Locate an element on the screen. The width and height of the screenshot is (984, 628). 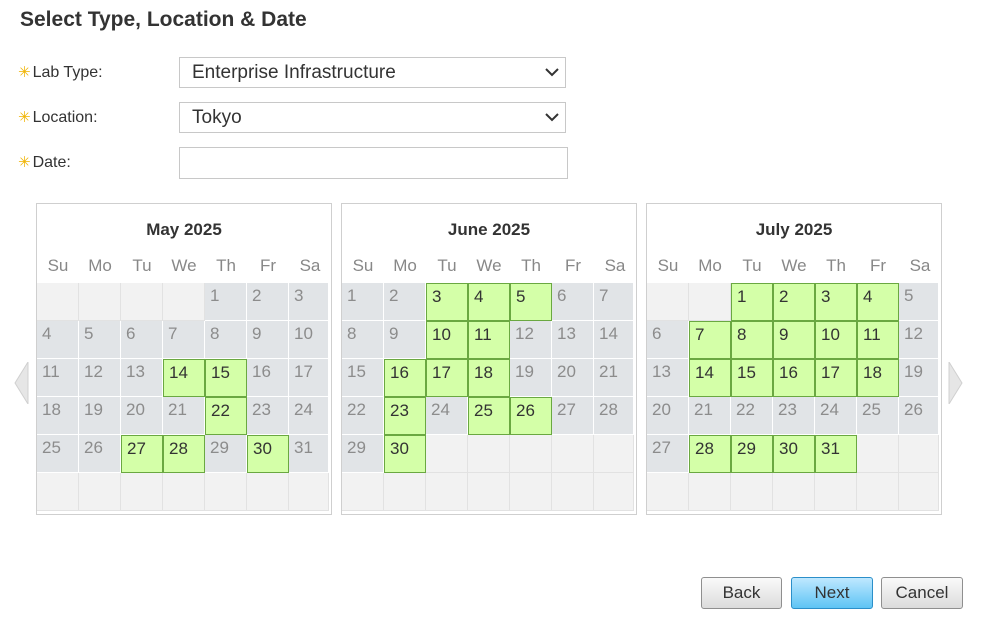
chevron-down-icon is located at coordinates (552, 117).